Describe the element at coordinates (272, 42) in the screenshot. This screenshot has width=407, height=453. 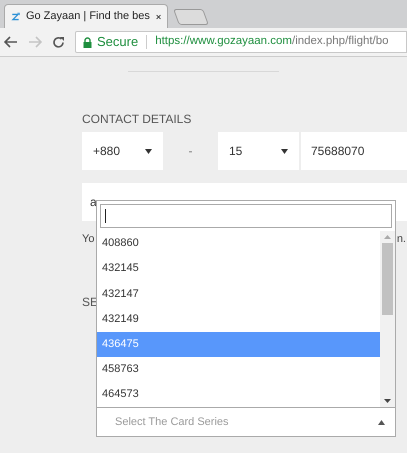
I see `url-text: https://www.gozayaan.com/index.php/flight/bo` at that location.